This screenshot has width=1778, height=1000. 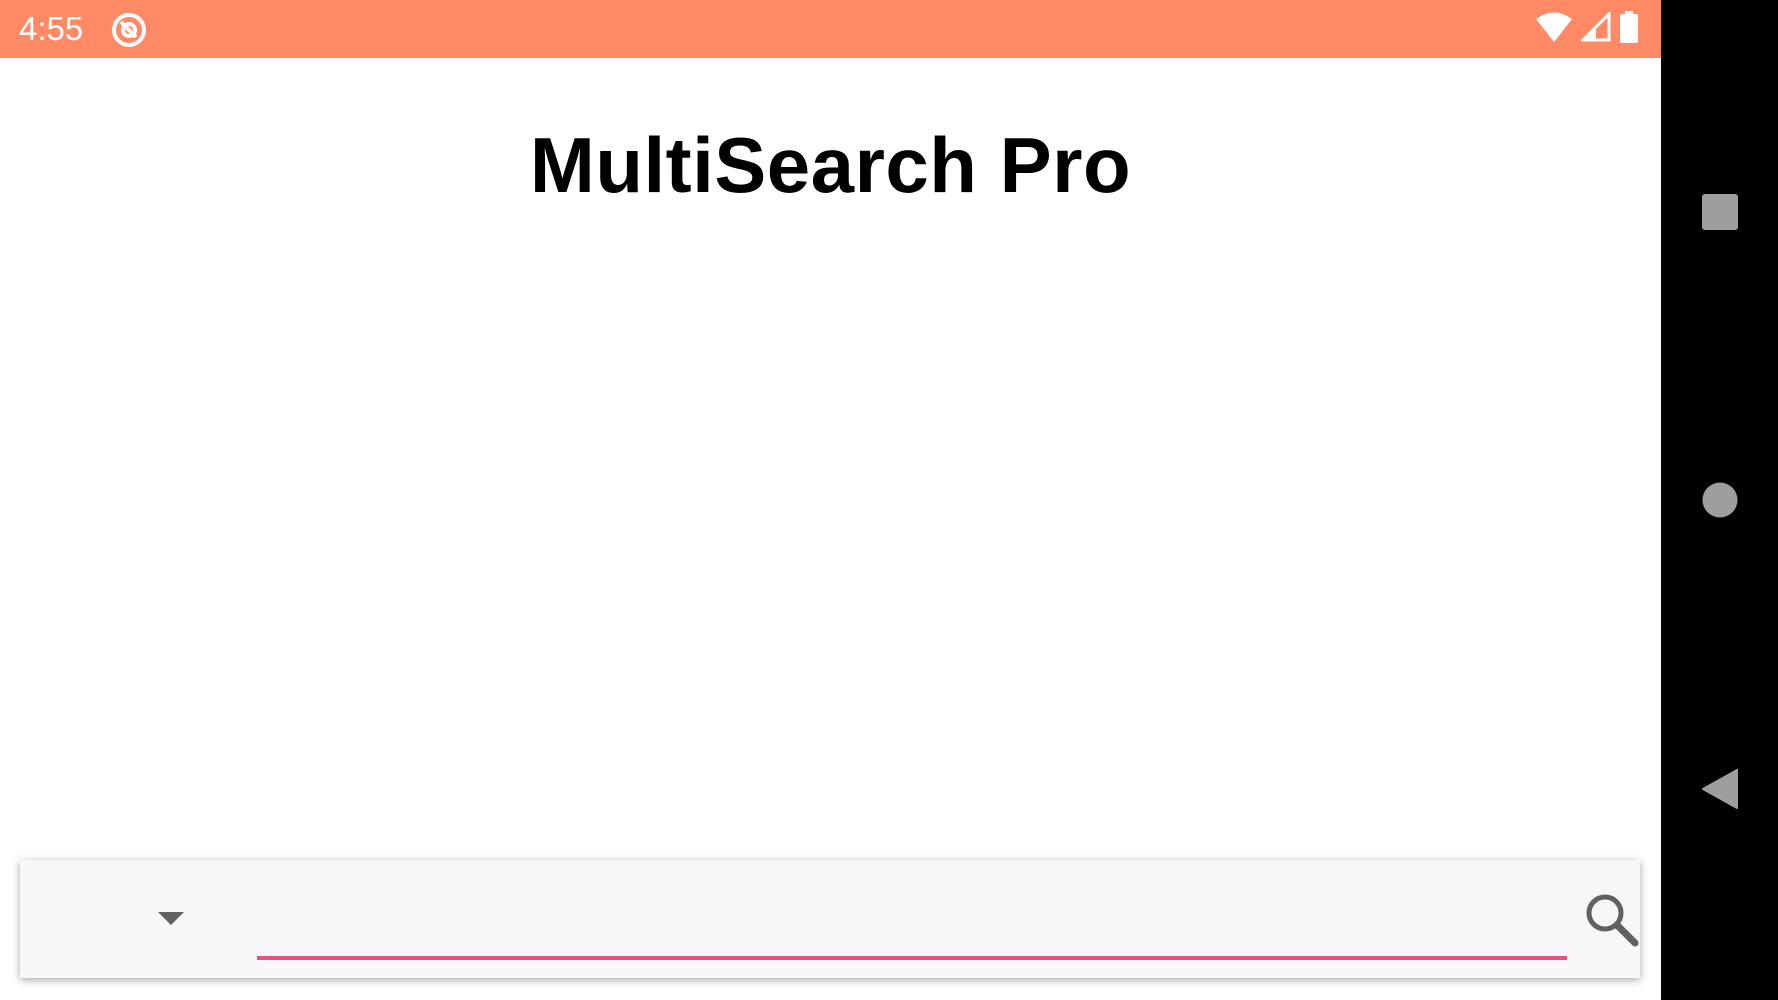 I want to click on back-button, so click(x=1719, y=788).